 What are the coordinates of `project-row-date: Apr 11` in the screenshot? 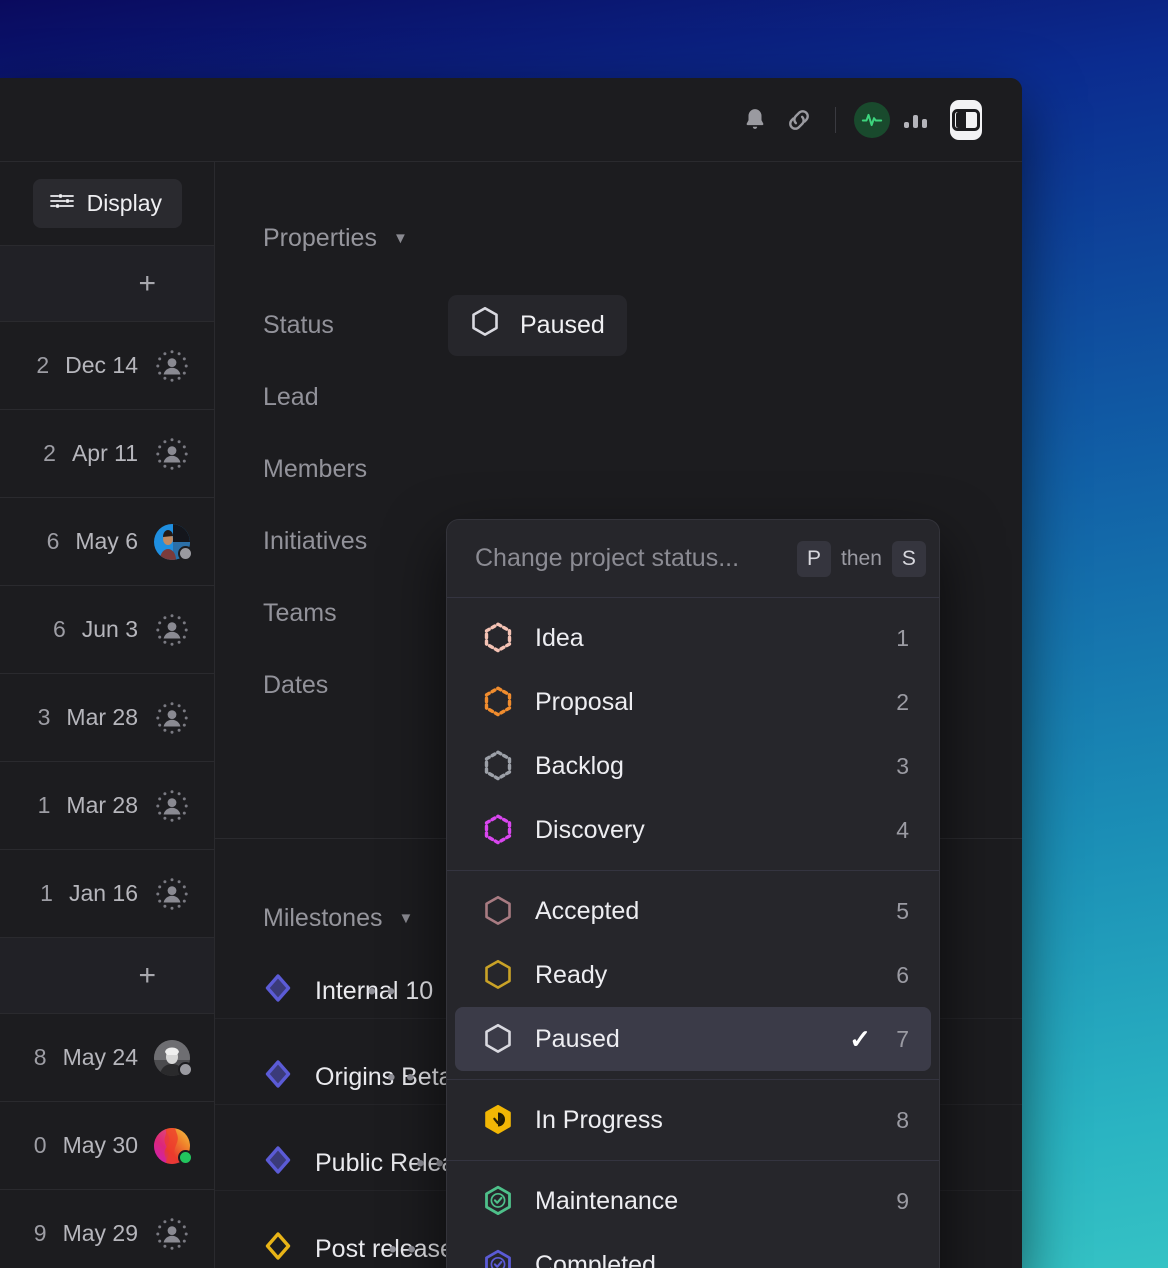 It's located at (104, 453).